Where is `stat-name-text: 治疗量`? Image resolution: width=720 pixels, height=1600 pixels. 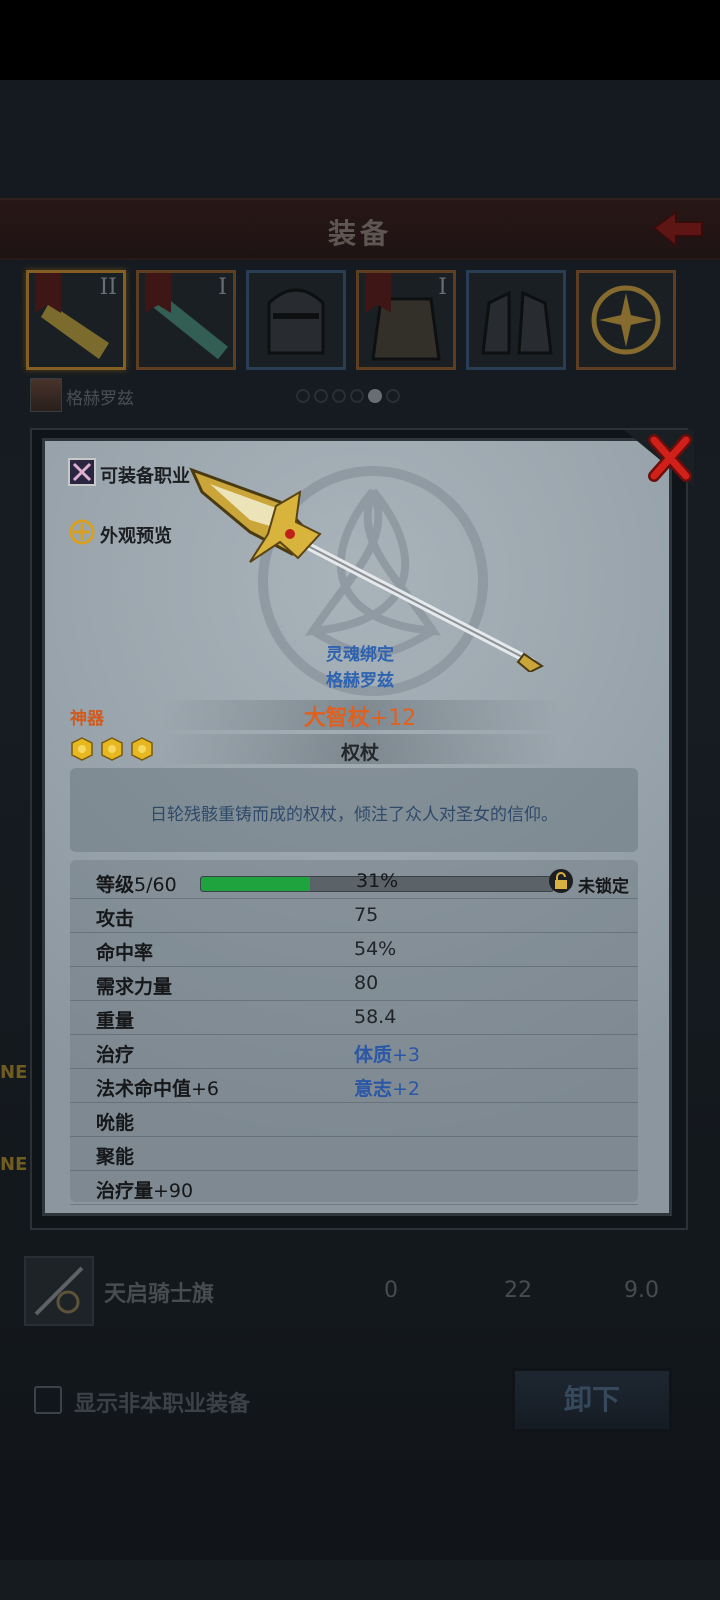 stat-name-text: 治疗量 is located at coordinates (125, 1191).